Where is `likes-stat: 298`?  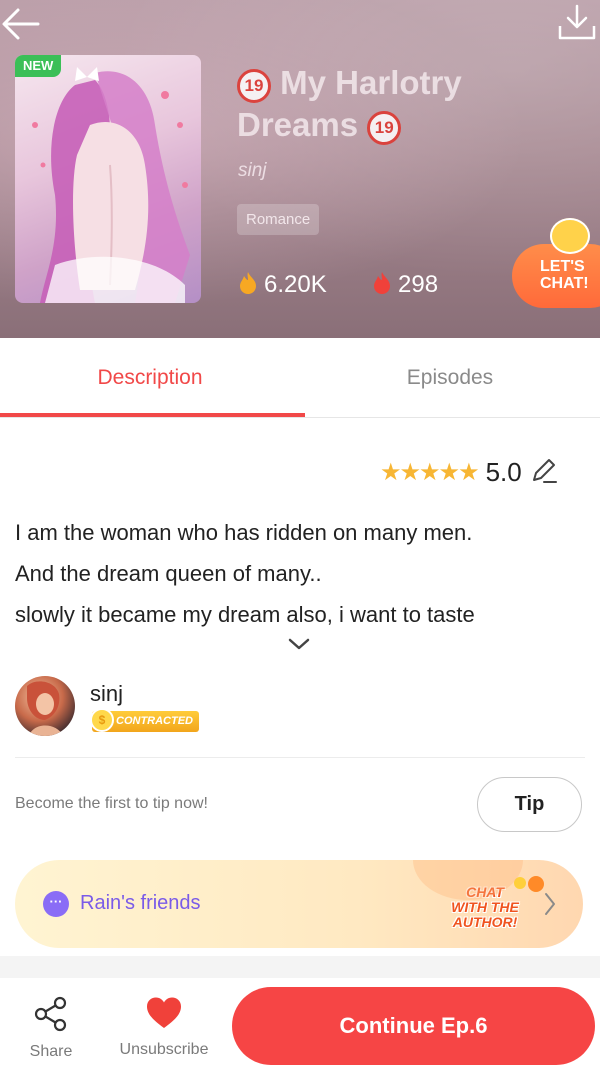
likes-stat: 298 is located at coordinates (405, 285).